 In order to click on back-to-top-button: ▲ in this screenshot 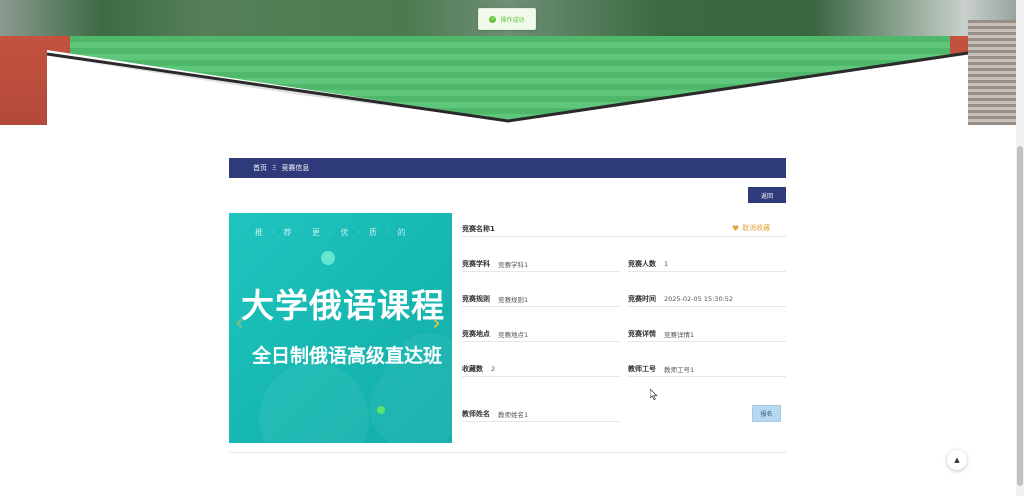, I will do `click(957, 460)`.